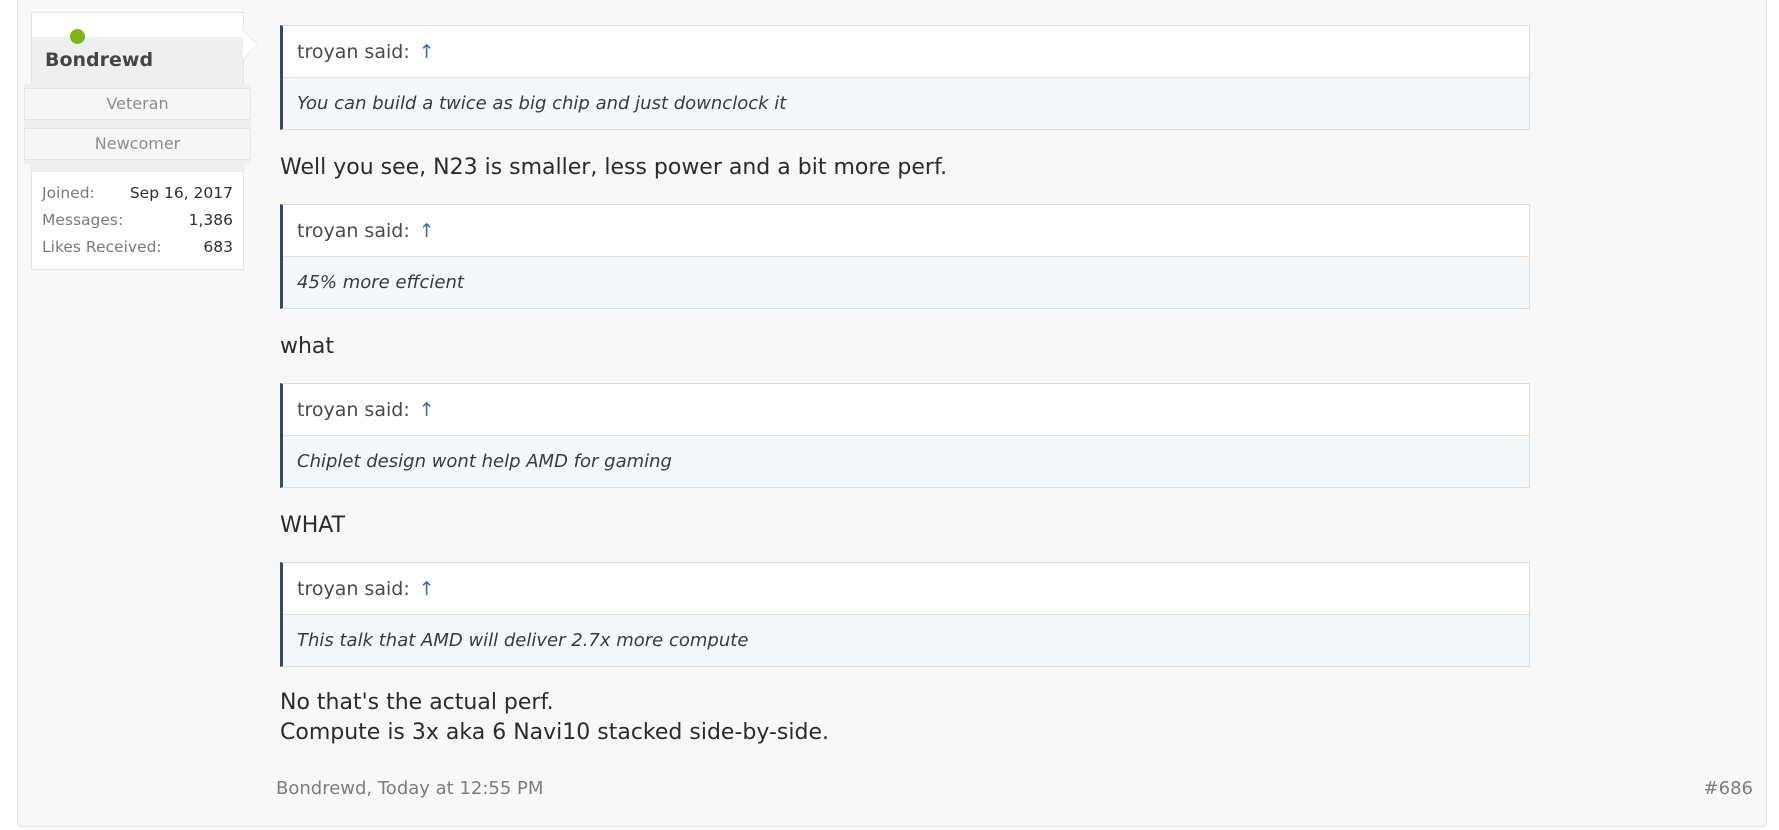  Describe the element at coordinates (137, 144) in the screenshot. I see `user-title: Newcomer` at that location.